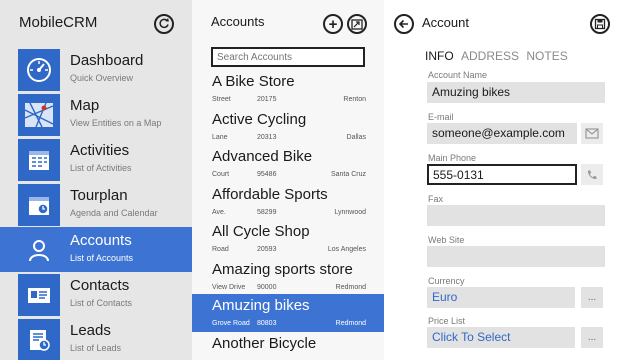  What do you see at coordinates (267, 174) in the screenshot?
I see `account-zip: 95486` at bounding box center [267, 174].